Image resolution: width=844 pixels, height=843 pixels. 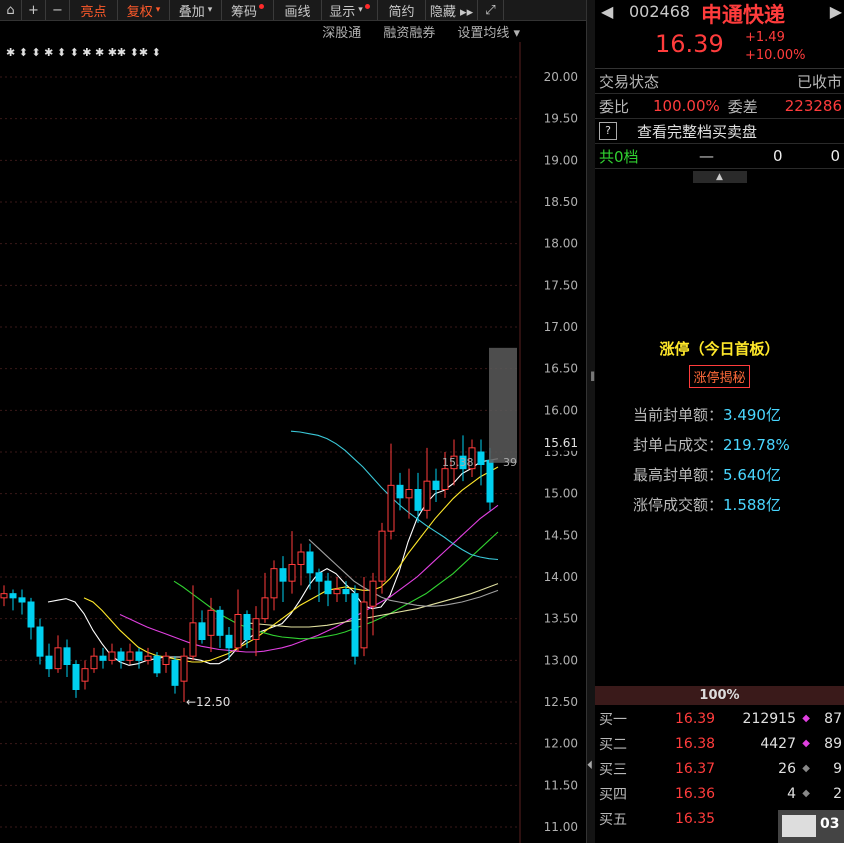 What do you see at coordinates (94, 10) in the screenshot?
I see `highlight-button: 亮点` at bounding box center [94, 10].